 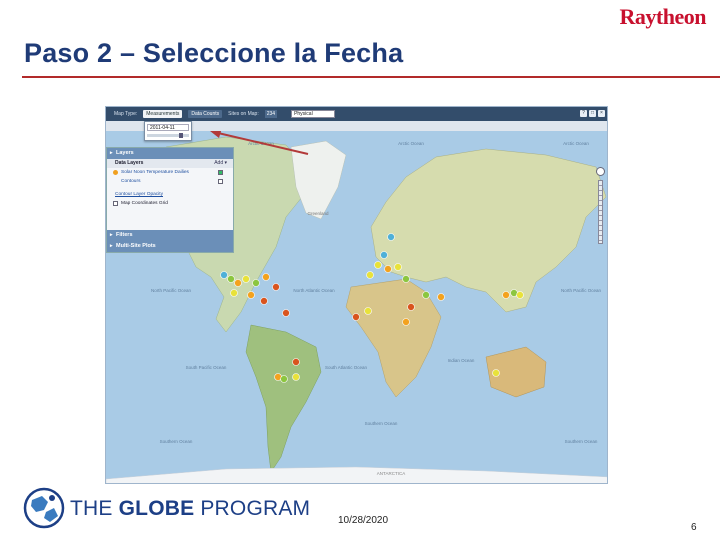 I want to click on label-arctic-ocean-1: Arctic Ocean, so click(x=261, y=143).